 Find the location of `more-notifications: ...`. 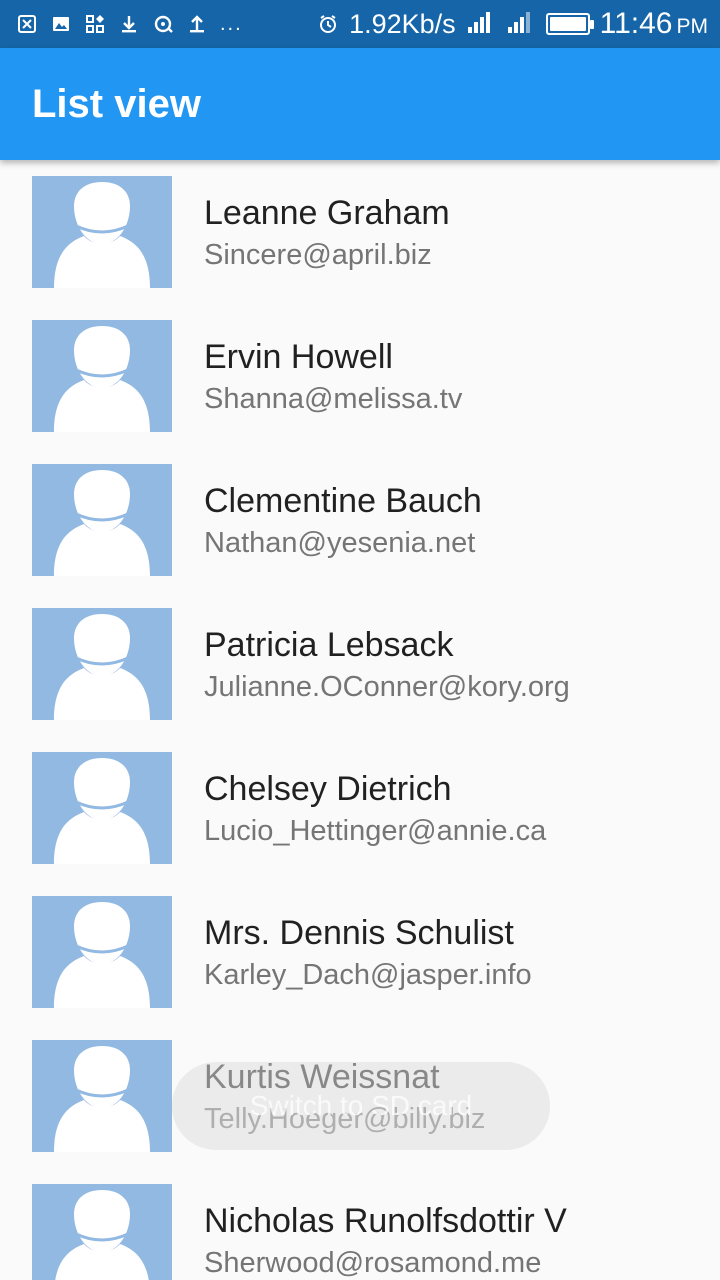

more-notifications: ... is located at coordinates (231, 24).